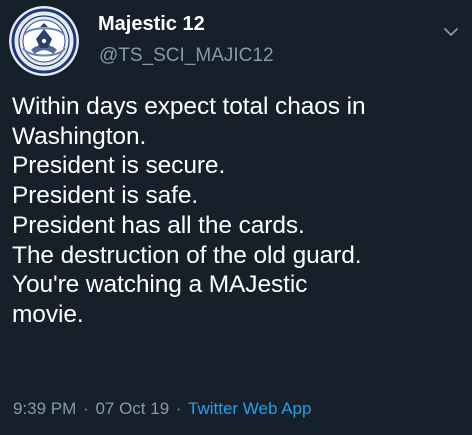 This screenshot has width=472, height=435. I want to click on chevron-down-icon, so click(451, 32).